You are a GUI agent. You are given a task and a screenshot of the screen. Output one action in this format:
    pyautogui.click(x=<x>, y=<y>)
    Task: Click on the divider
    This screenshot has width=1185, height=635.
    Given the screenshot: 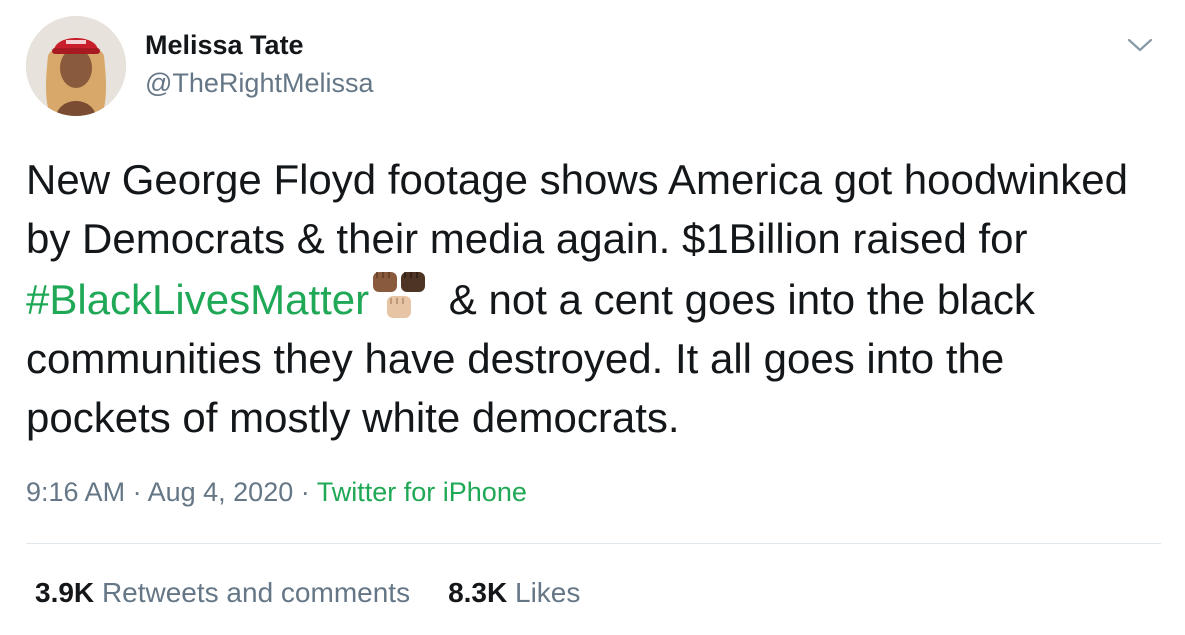 What is the action you would take?
    pyautogui.click(x=593, y=543)
    